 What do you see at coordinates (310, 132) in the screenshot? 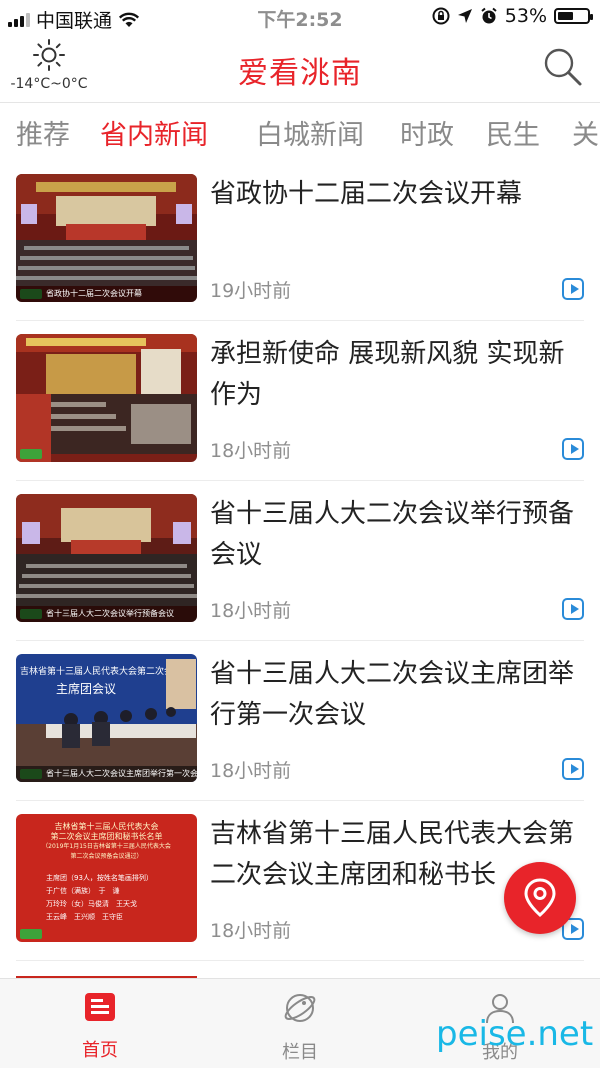
I see `tab-baicheng-news: 白城新闻` at bounding box center [310, 132].